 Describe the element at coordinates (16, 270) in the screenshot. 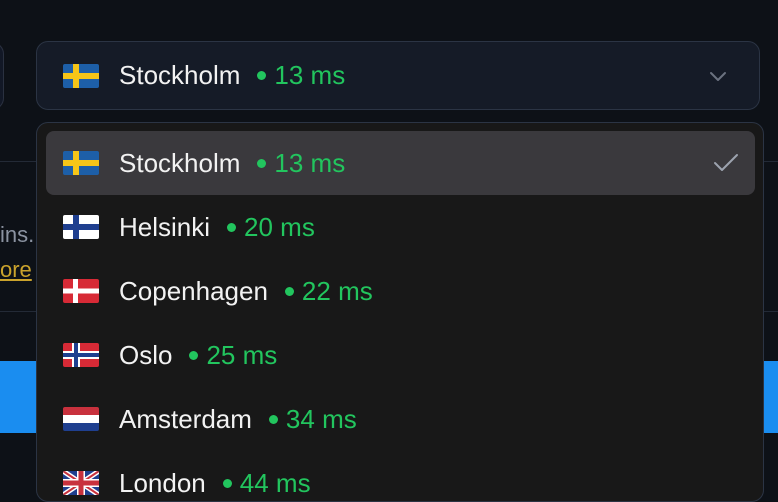

I see `background-link: ore` at that location.